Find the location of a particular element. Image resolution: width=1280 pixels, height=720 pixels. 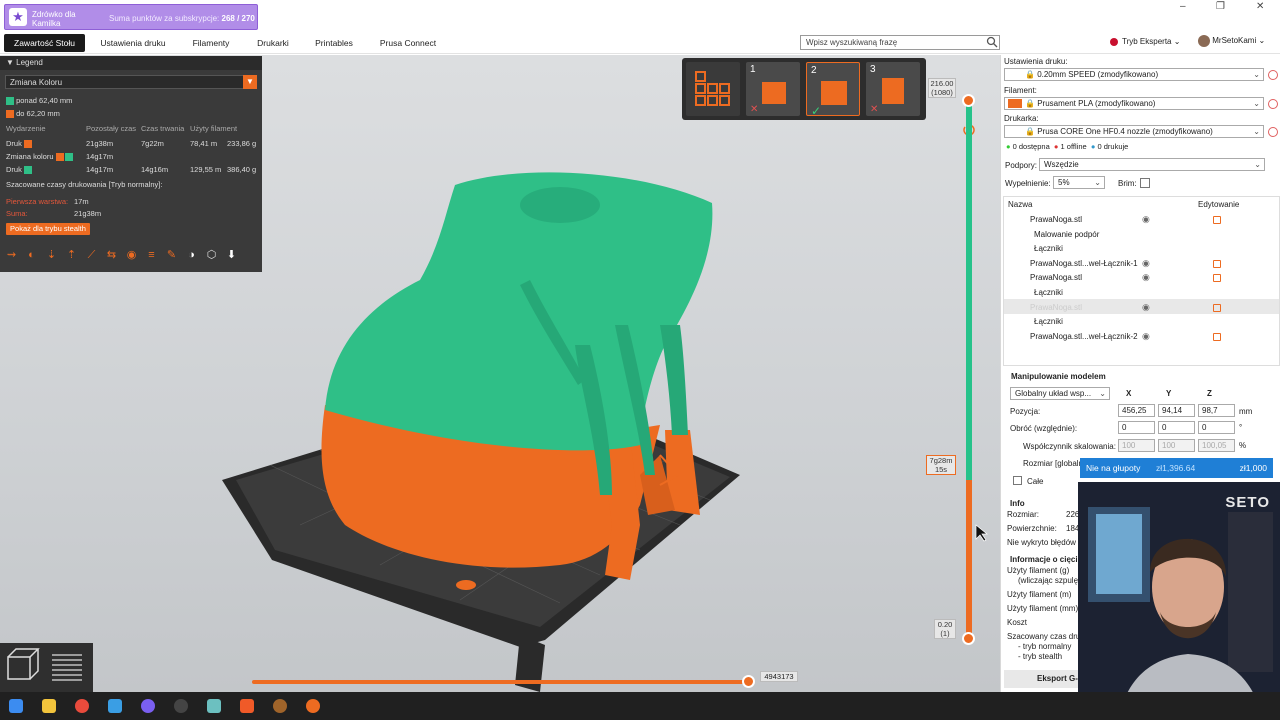

chevron-down-icon: ▼ is located at coordinates (250, 82).